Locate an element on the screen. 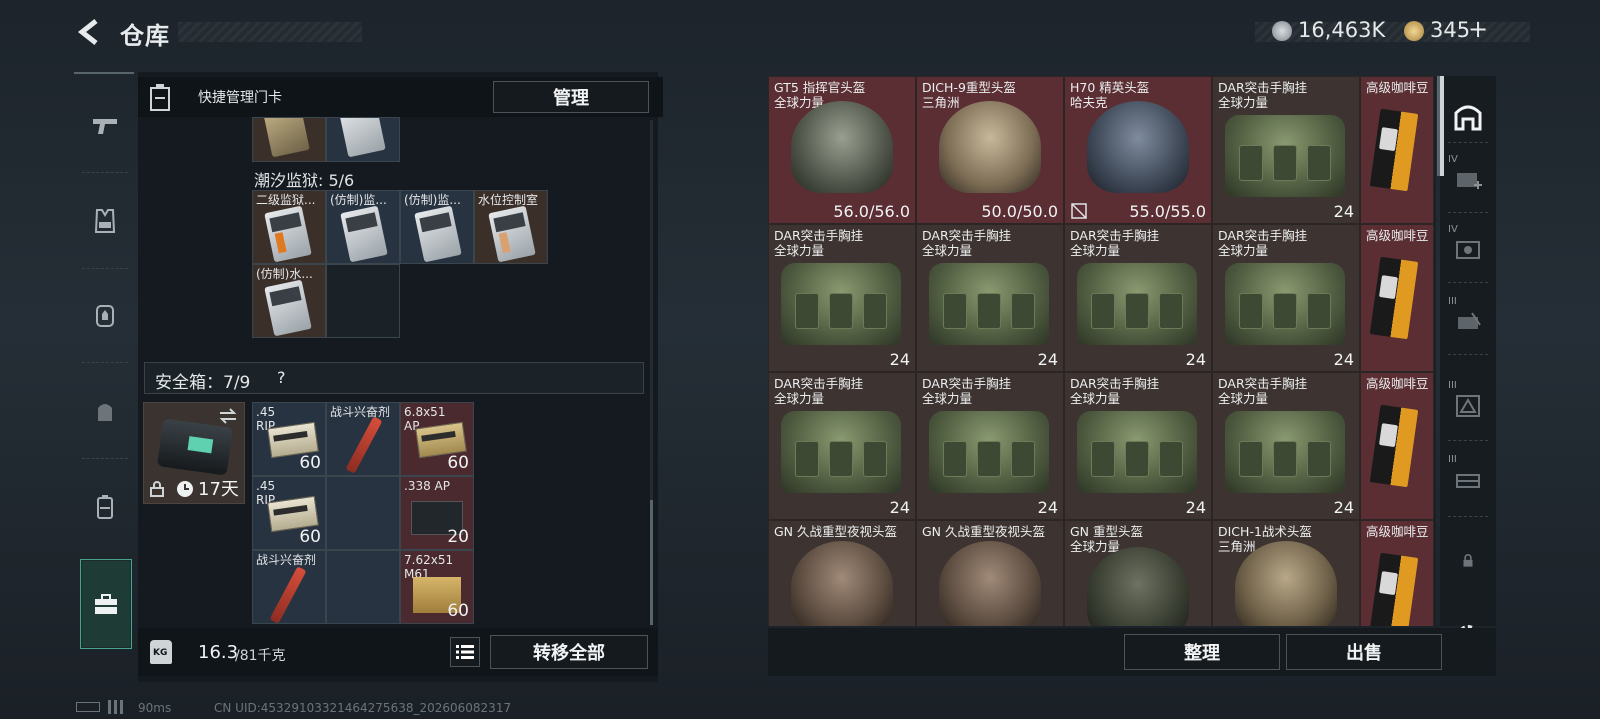  safebox-item: 7.62x51 M61 60 is located at coordinates (437, 587).